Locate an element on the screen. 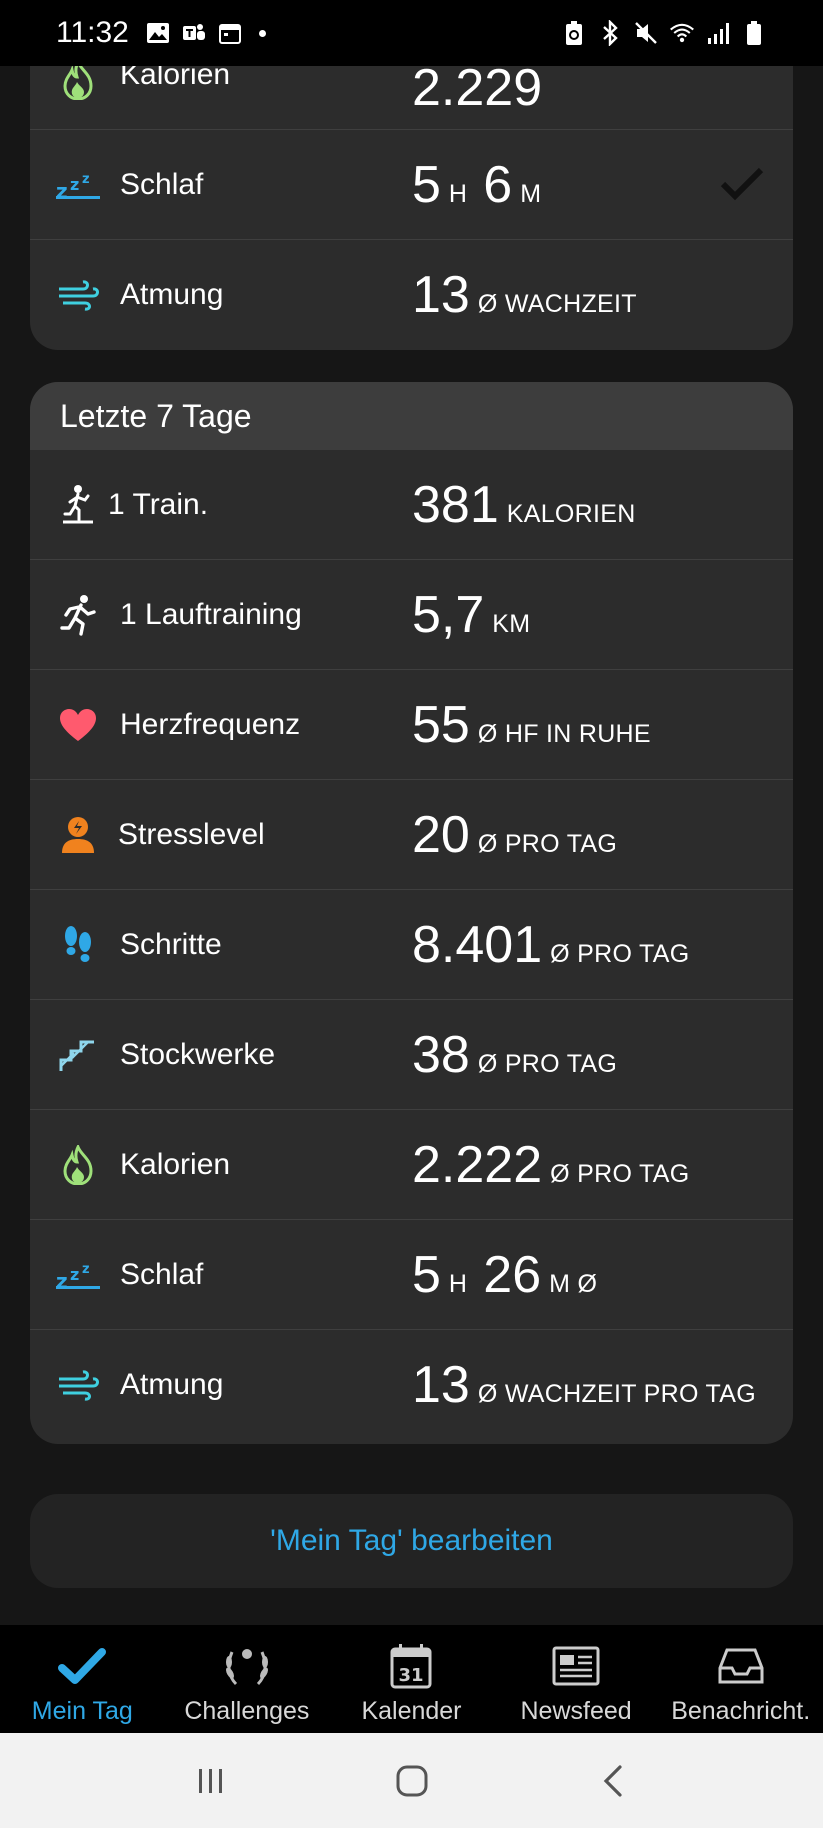 The width and height of the screenshot is (823, 1828). list-item: zzz Schlaf 5 H 26 M Ø is located at coordinates (411, 1275).